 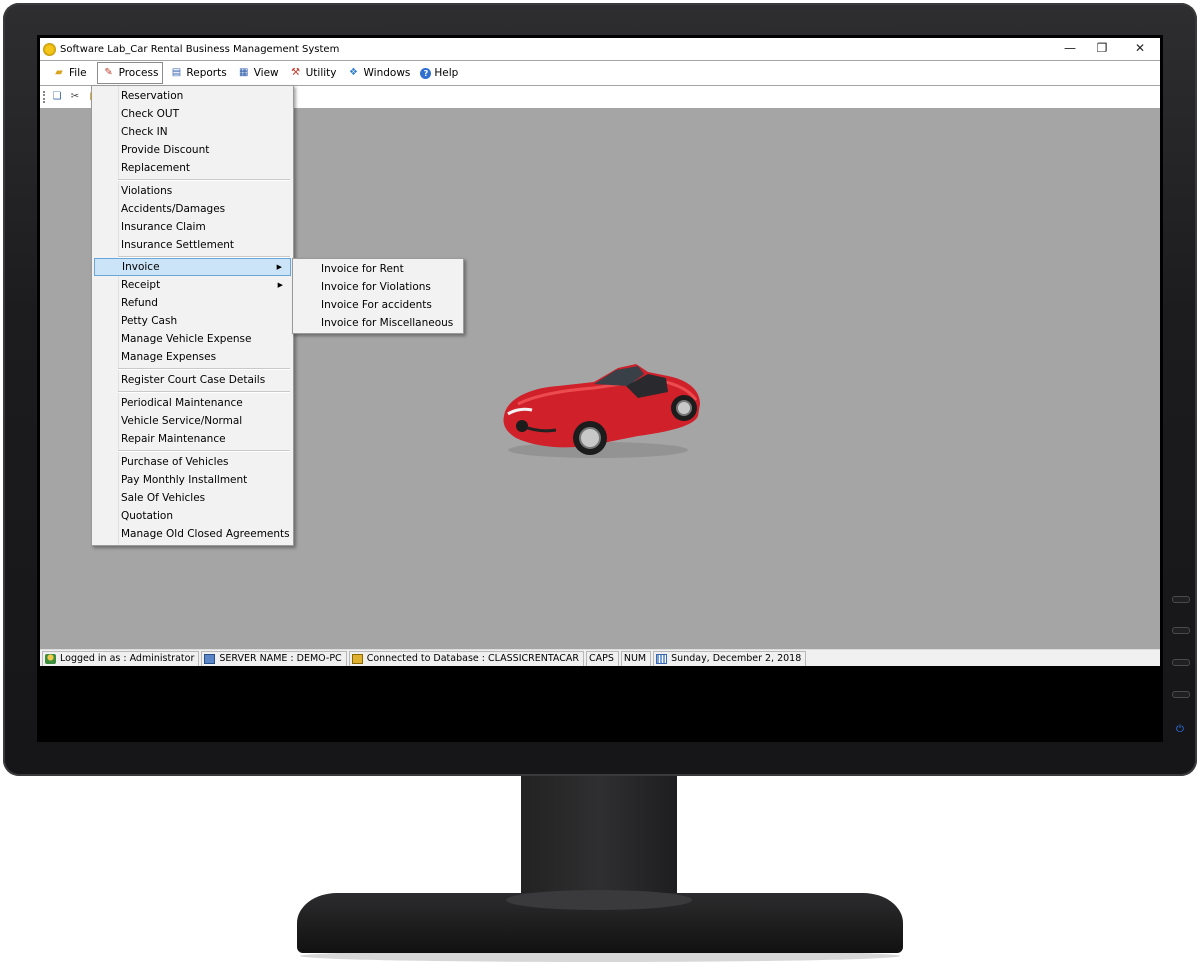 What do you see at coordinates (197, 73) in the screenshot?
I see `menu-reports: ▤ Reports` at bounding box center [197, 73].